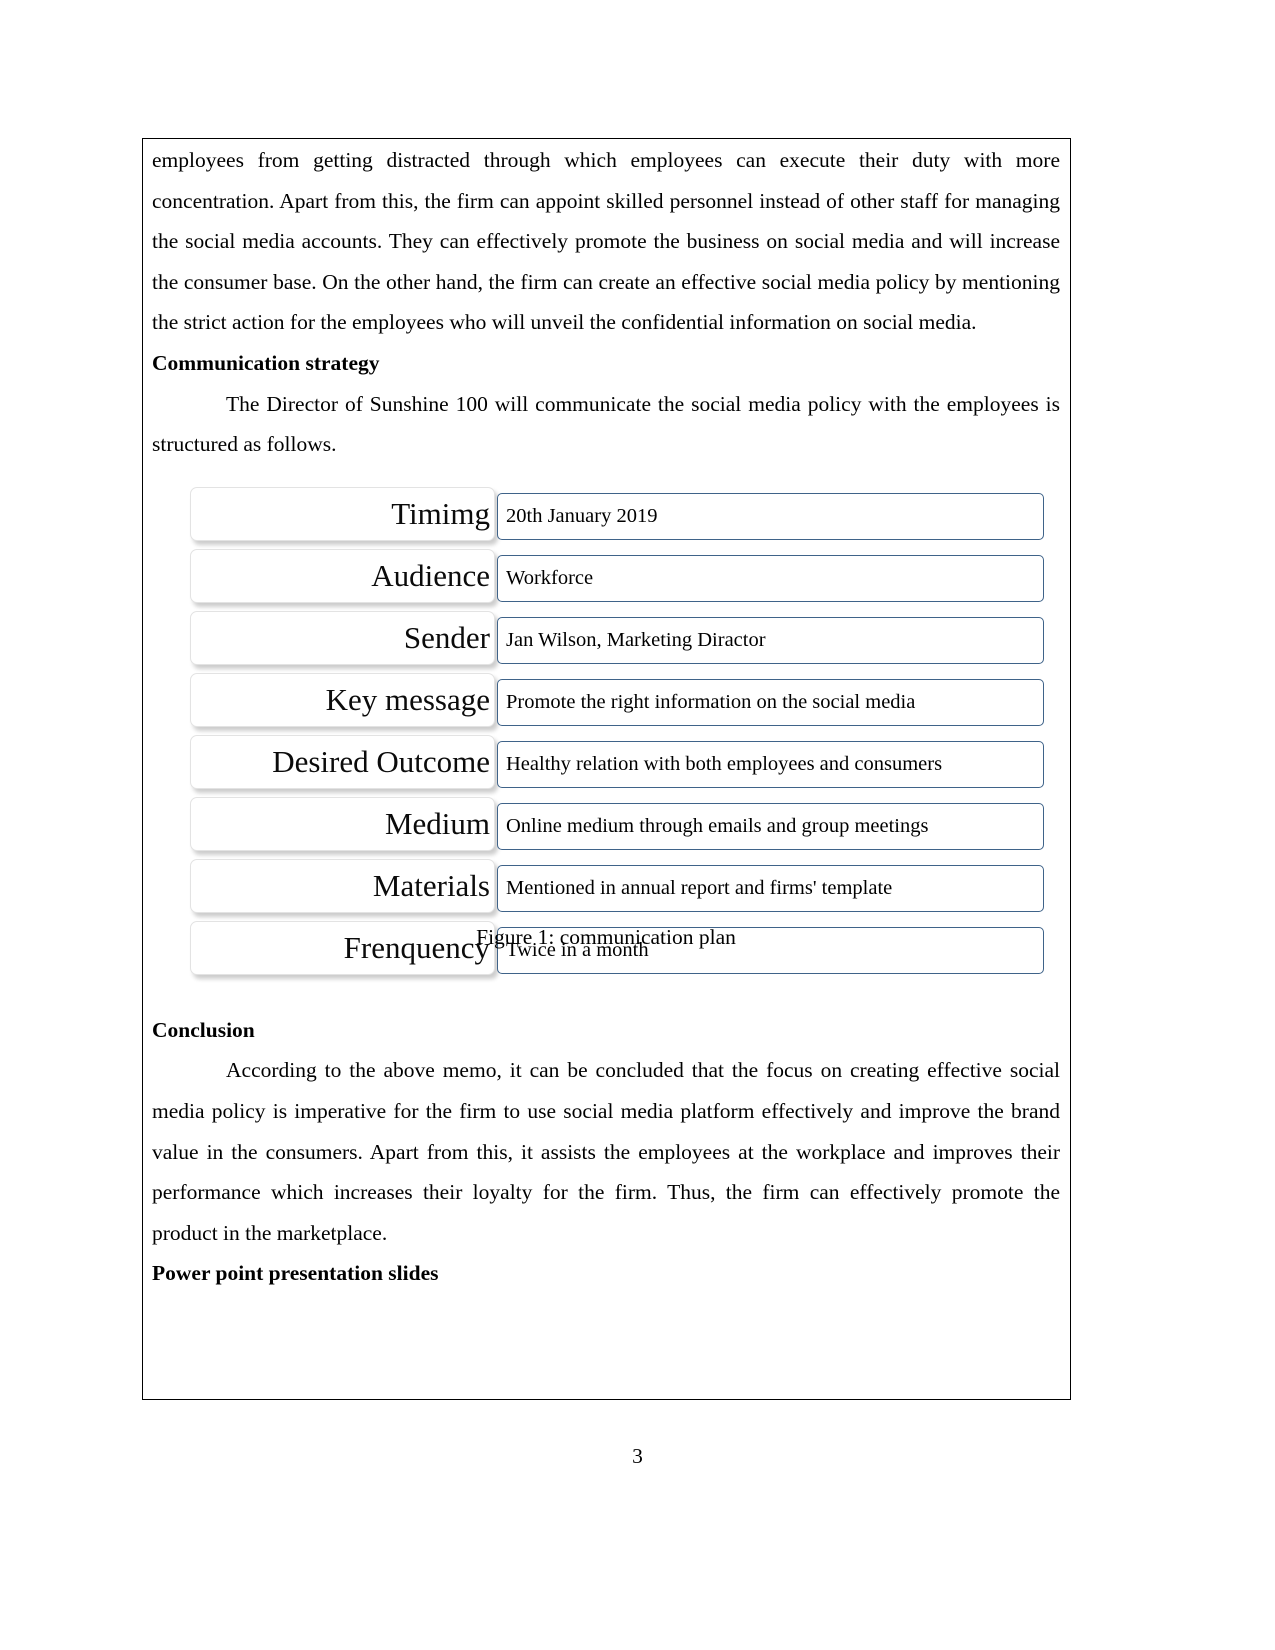  I want to click on plan-value-box: Jan Wilson, Marketing Diractor, so click(770, 640).